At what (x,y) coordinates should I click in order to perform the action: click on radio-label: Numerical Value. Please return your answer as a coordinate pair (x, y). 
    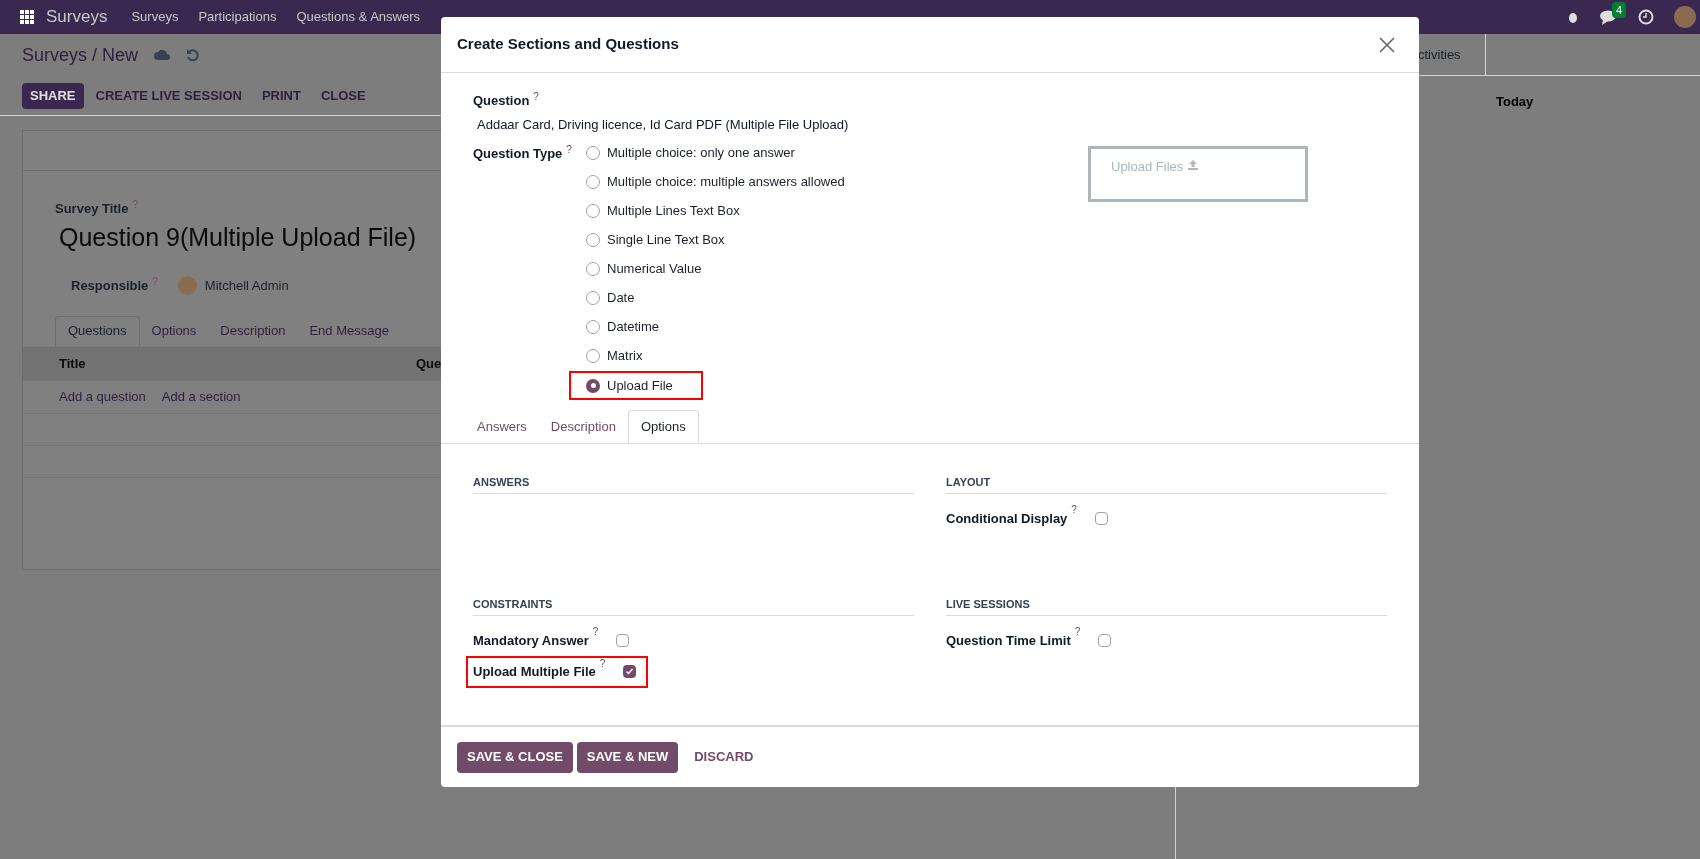
    Looking at the image, I should click on (654, 268).